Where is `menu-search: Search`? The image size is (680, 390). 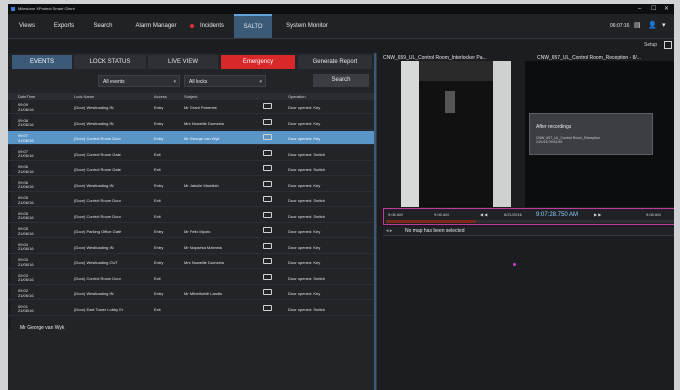 menu-search: Search is located at coordinates (103, 26).